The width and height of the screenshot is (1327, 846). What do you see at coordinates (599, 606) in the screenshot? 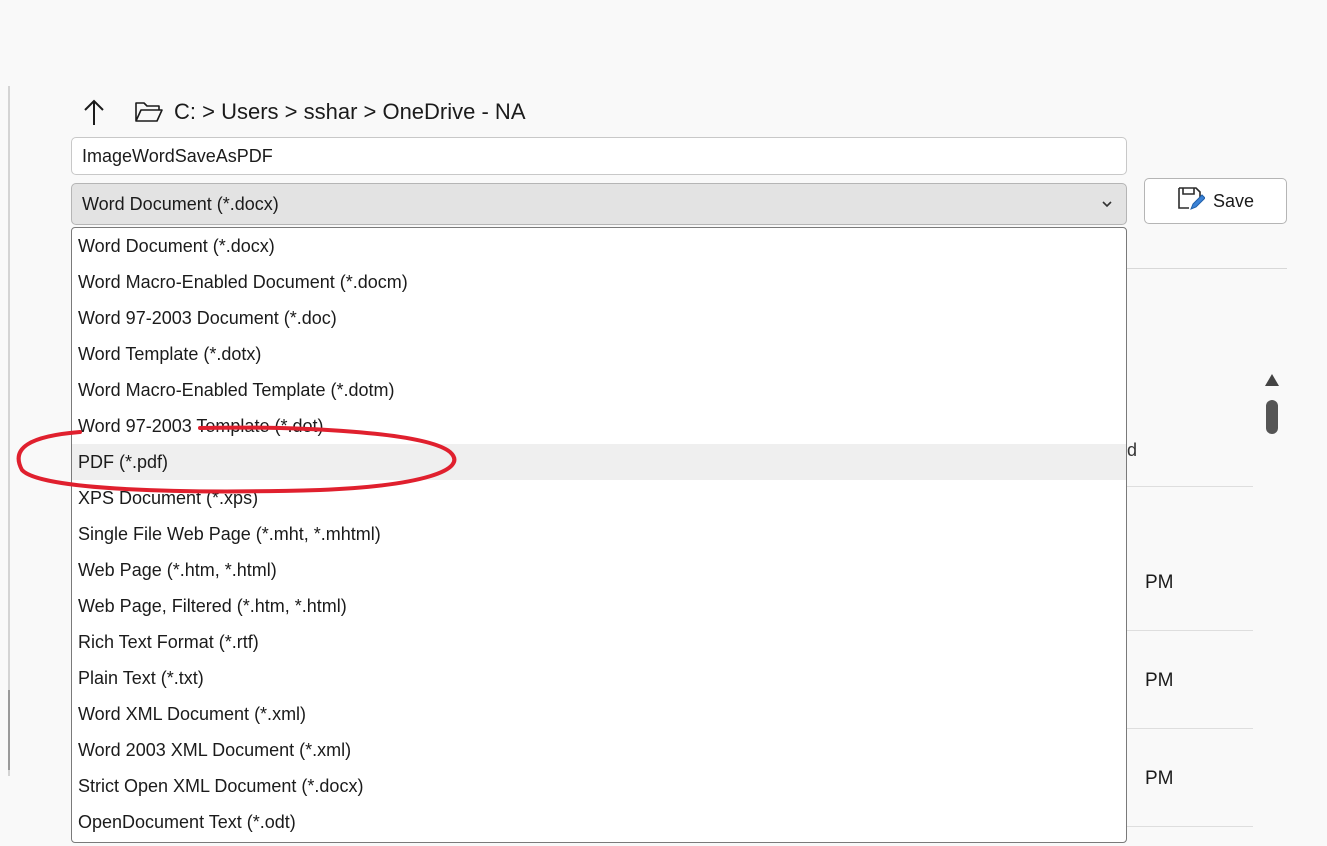
I see `option-htm-filtered: Web Page, Filtered (*.htm, *.html)` at bounding box center [599, 606].